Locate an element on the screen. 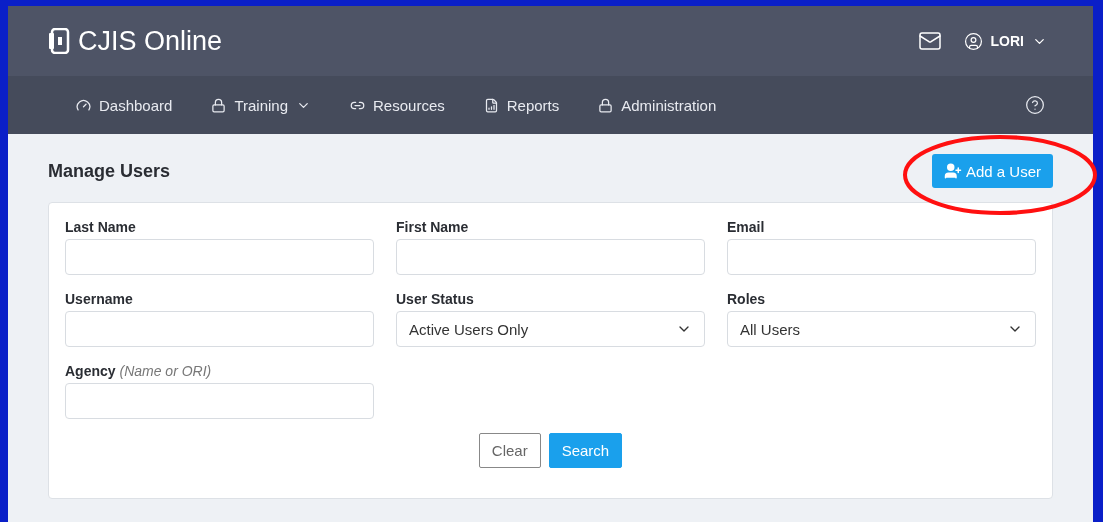  field-label: Email is located at coordinates (746, 227).